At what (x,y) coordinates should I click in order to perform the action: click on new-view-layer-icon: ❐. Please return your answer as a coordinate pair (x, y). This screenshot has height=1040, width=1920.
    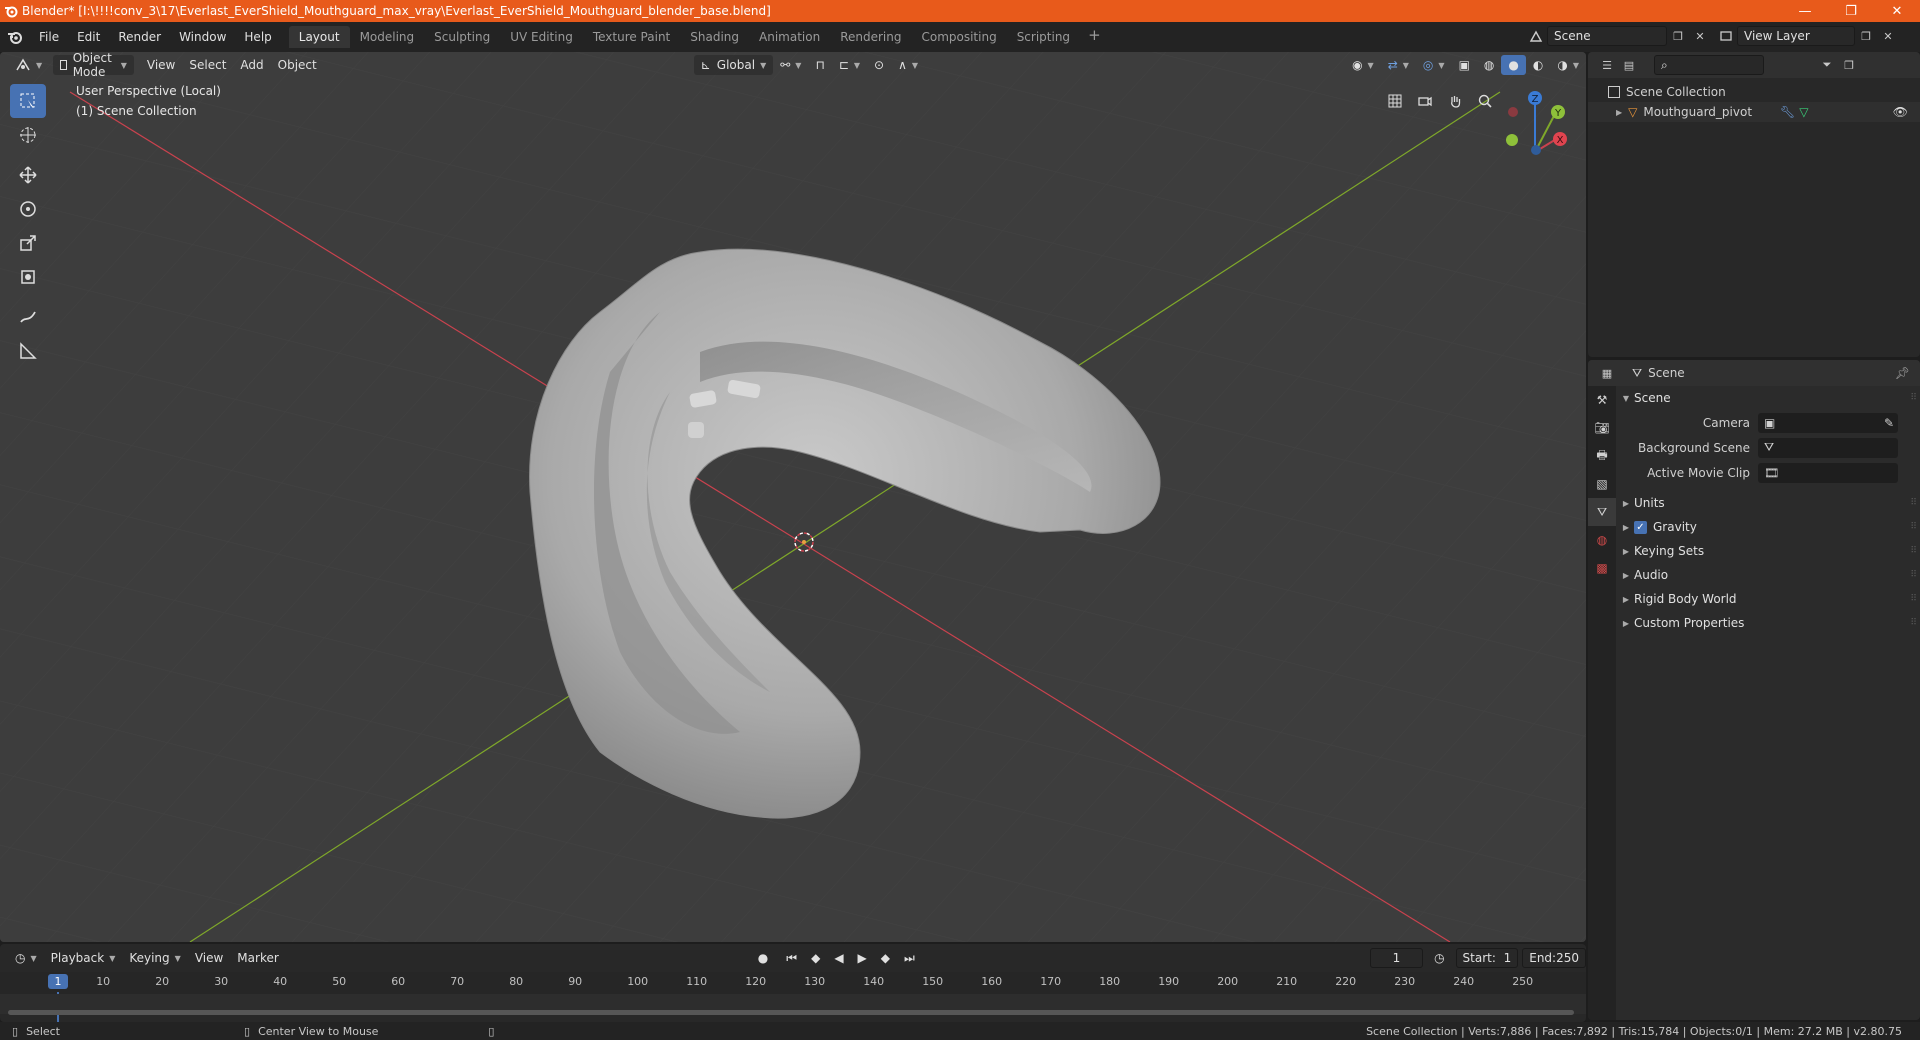
    Looking at the image, I should click on (1866, 36).